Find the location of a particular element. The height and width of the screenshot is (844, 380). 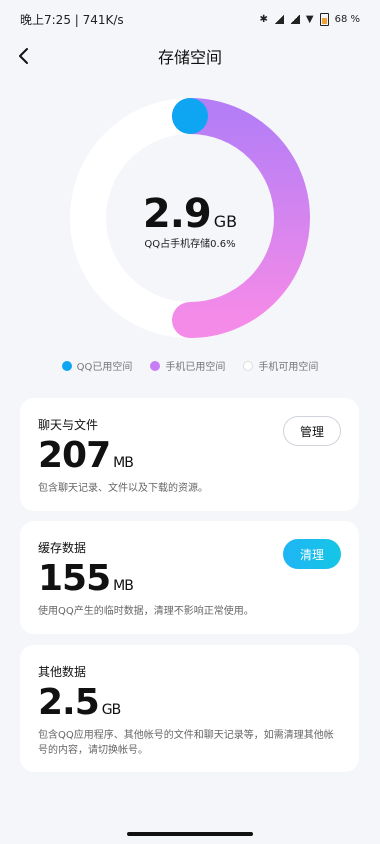

header: 存储空间 is located at coordinates (190, 56).